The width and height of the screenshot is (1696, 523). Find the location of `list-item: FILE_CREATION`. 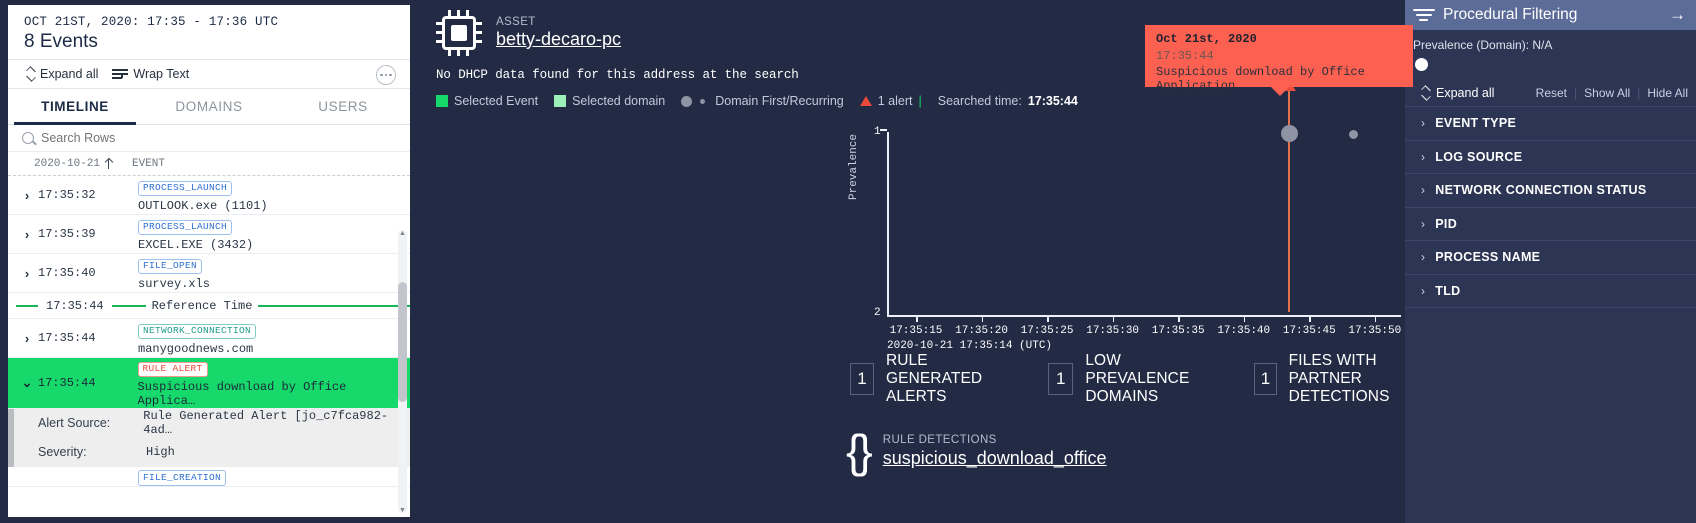

list-item: FILE_CREATION is located at coordinates (209, 477).